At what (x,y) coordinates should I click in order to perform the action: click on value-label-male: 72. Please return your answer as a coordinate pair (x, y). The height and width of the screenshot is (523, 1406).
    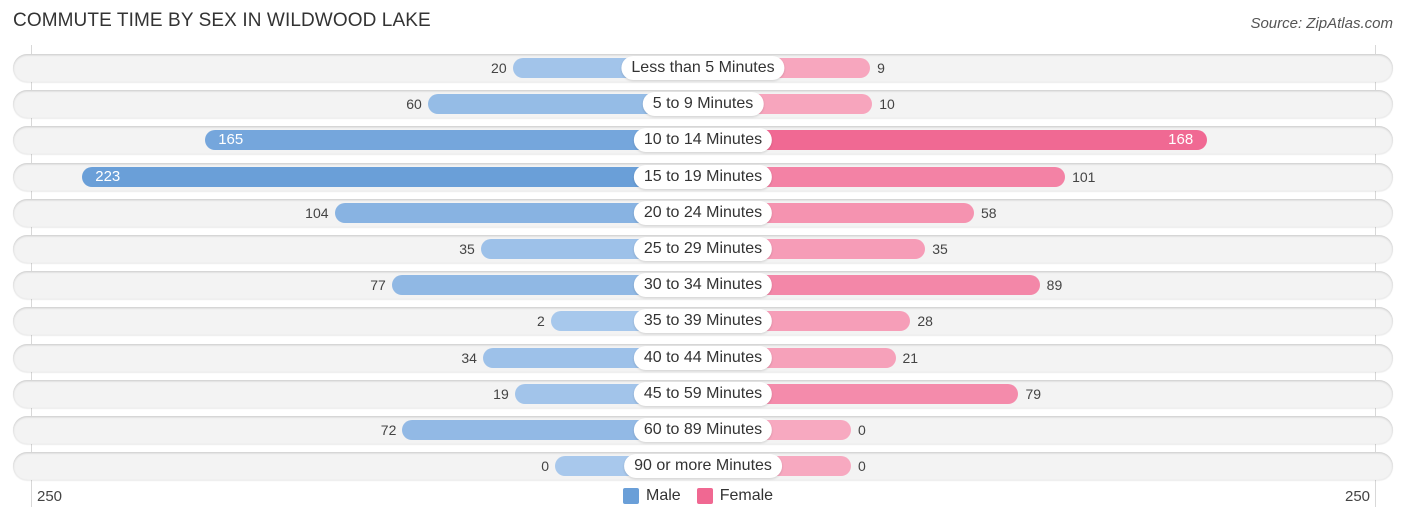
    Looking at the image, I should click on (388, 430).